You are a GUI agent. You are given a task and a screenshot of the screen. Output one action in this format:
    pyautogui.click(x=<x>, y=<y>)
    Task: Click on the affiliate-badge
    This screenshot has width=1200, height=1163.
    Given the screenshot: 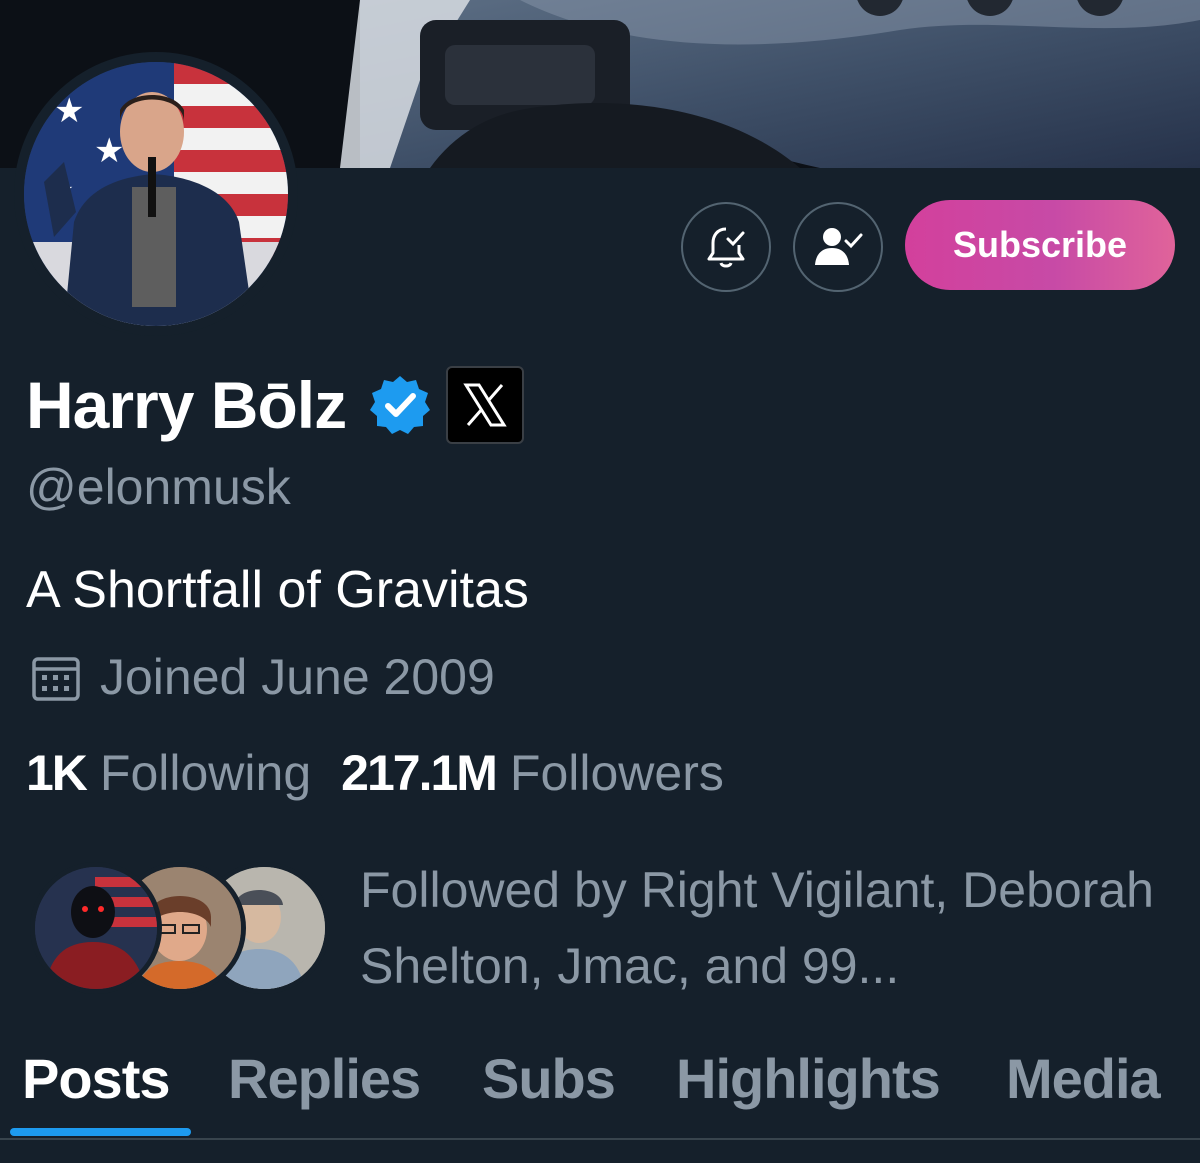 What is the action you would take?
    pyautogui.click(x=485, y=405)
    